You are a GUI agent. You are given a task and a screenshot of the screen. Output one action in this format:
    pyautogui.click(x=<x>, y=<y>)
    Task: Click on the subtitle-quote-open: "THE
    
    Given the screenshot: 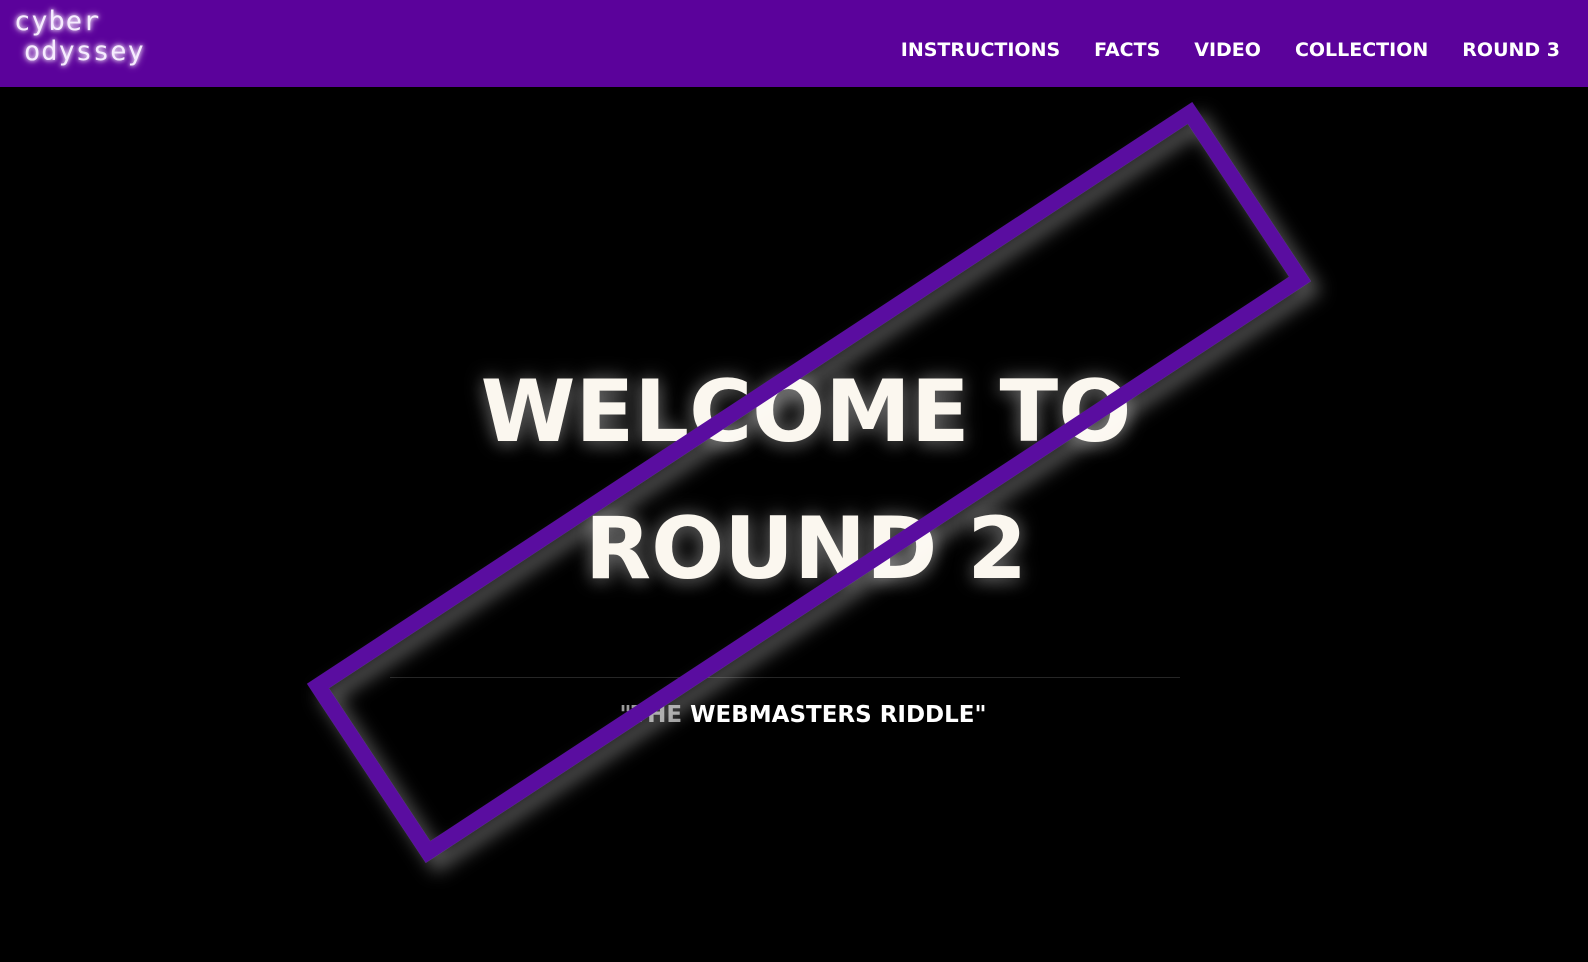 What is the action you would take?
    pyautogui.click(x=651, y=715)
    